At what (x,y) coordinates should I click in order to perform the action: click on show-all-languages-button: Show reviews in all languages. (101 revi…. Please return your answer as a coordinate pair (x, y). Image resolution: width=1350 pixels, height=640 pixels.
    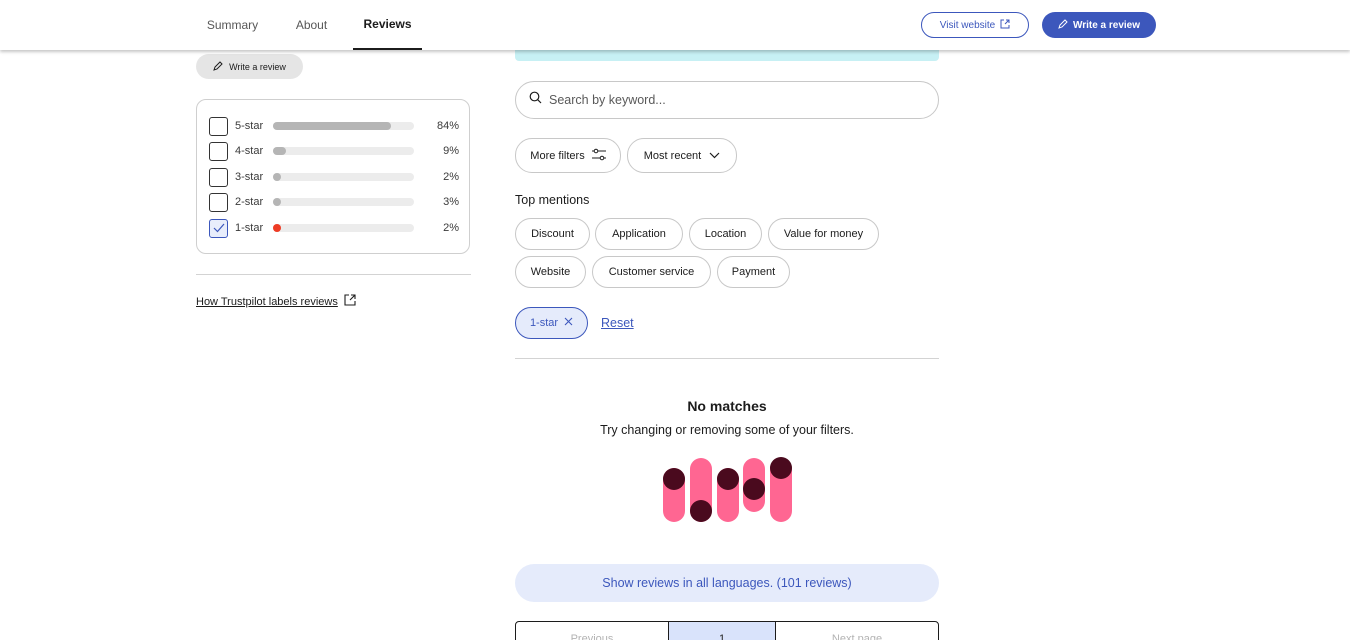
    Looking at the image, I should click on (727, 583).